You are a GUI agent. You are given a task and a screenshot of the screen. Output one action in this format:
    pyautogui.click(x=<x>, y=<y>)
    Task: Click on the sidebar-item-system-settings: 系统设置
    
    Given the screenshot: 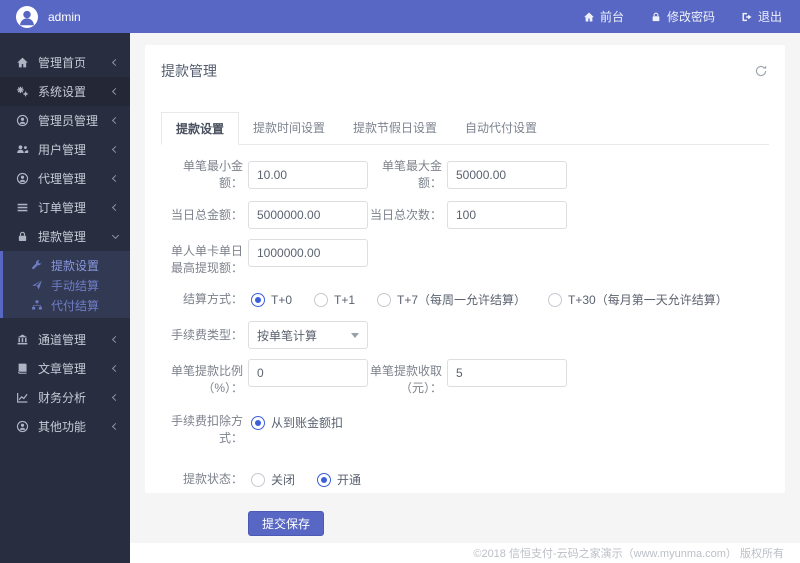 What is the action you would take?
    pyautogui.click(x=65, y=91)
    